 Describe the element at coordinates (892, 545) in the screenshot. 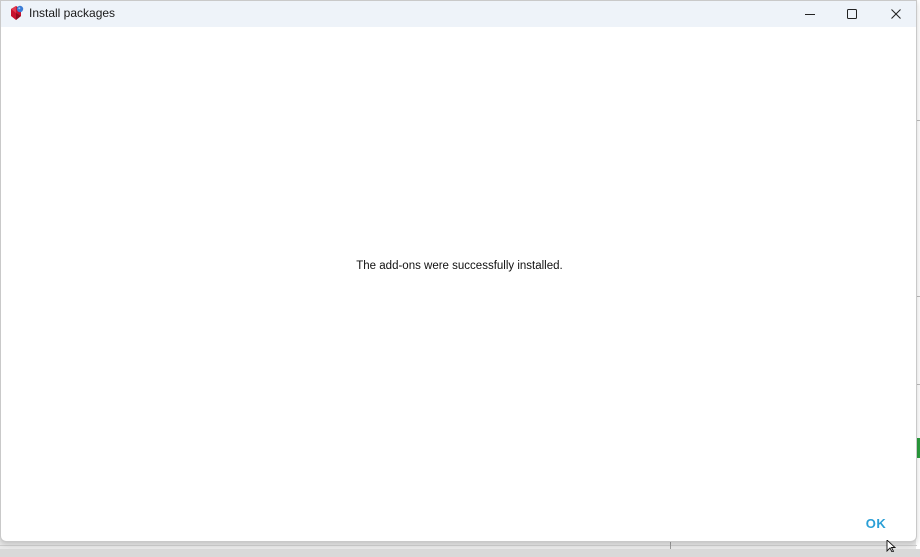

I see `mouse-pointer-icon` at that location.